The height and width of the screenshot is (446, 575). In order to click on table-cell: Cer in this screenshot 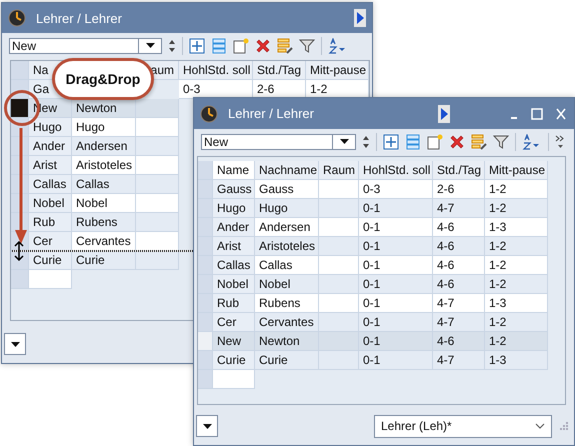, I will do `click(234, 322)`.